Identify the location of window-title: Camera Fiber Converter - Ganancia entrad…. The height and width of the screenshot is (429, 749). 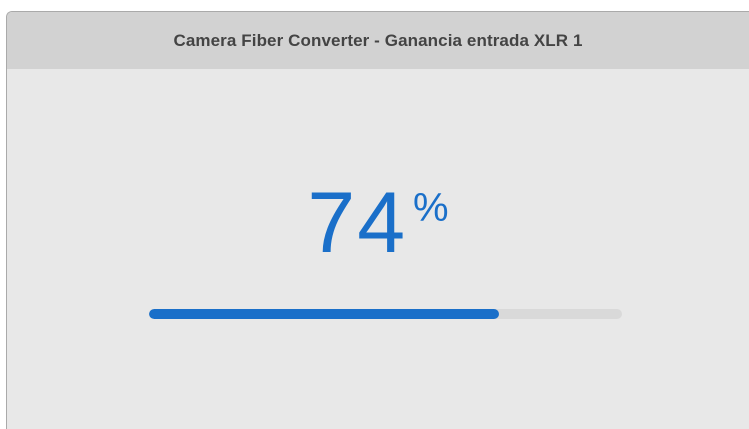
(378, 40).